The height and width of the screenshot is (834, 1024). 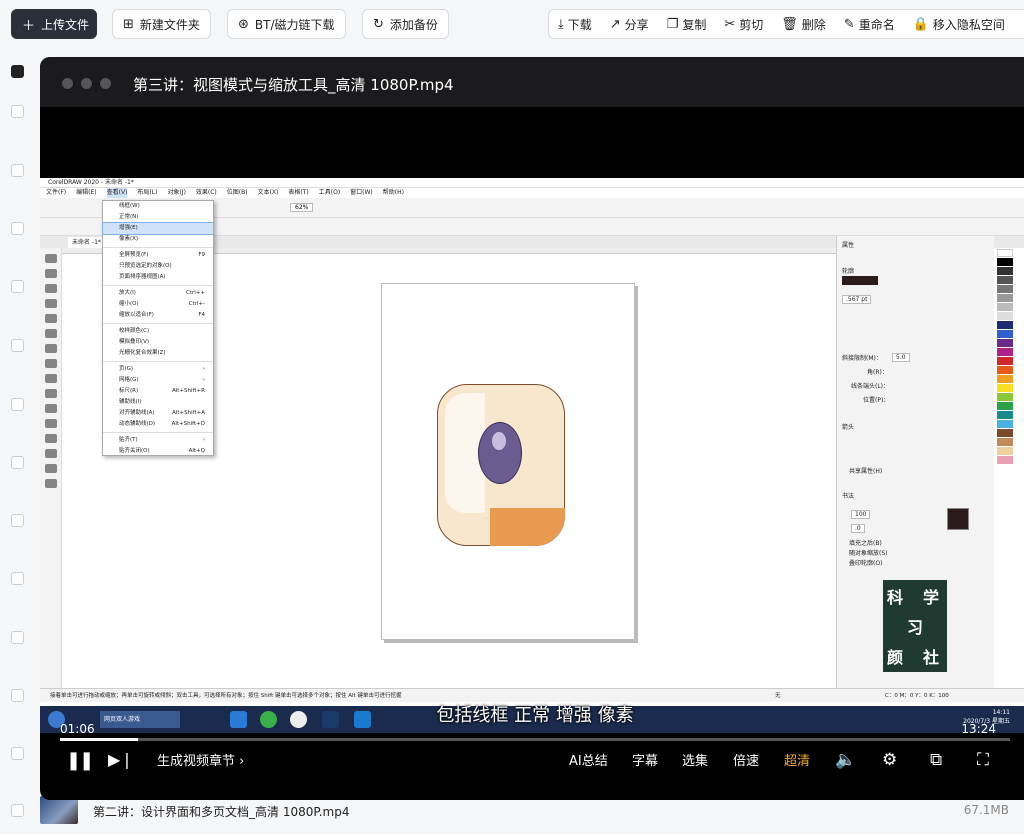 What do you see at coordinates (797, 759) in the screenshot?
I see `quality-button: 超清` at bounding box center [797, 759].